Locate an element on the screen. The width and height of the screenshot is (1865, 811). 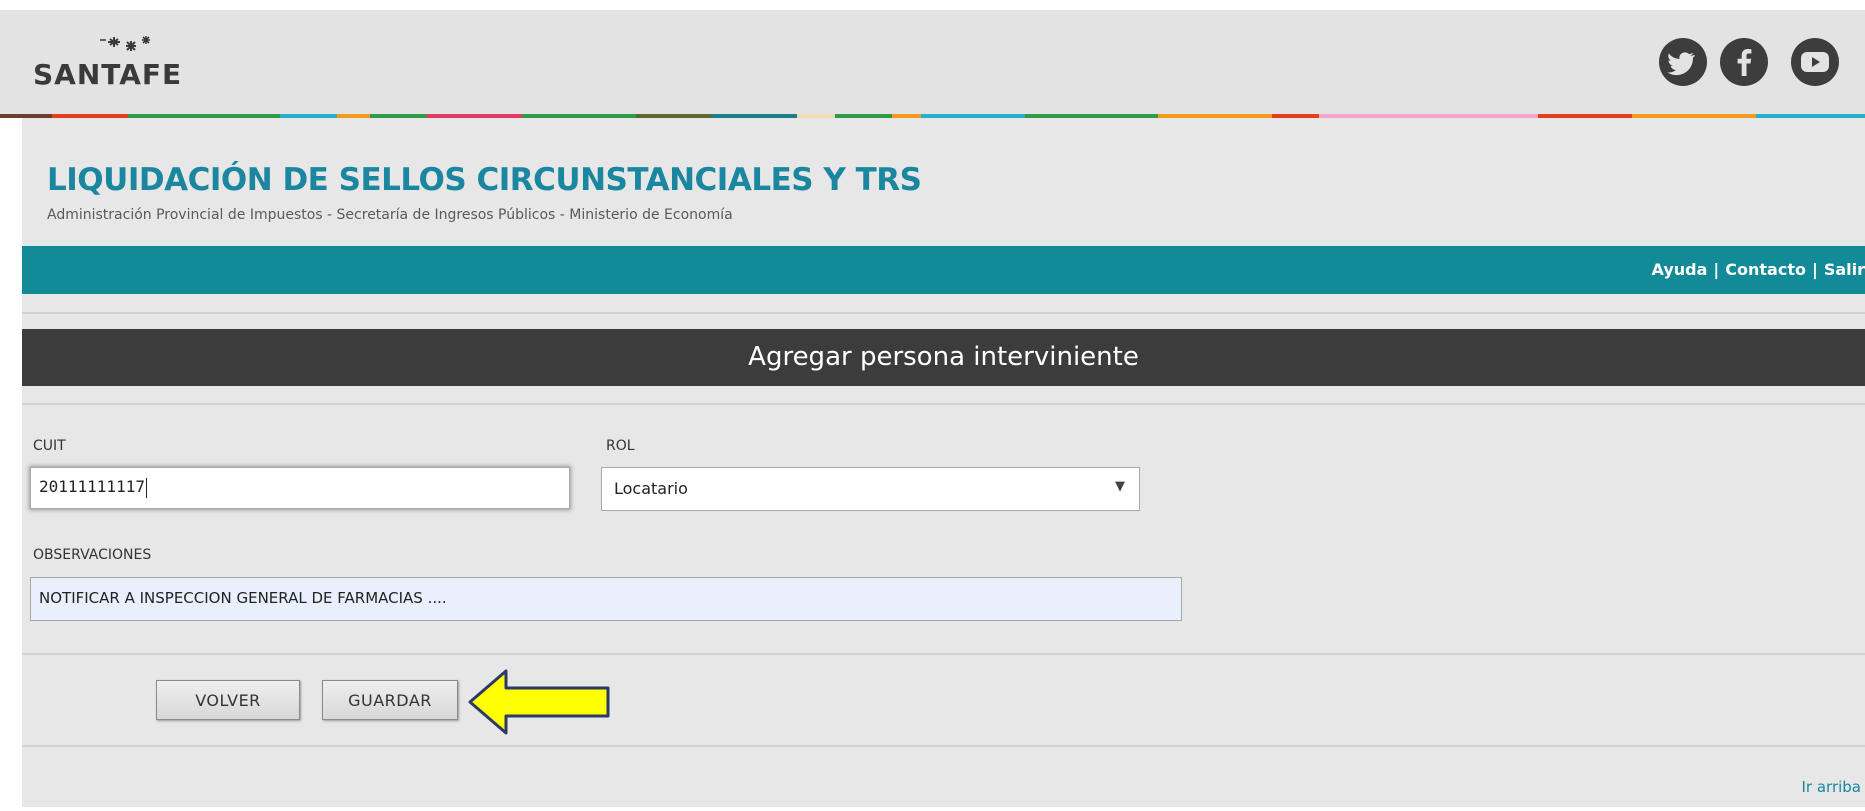
yellow-arrow-pointer-icon is located at coordinates (539, 702).